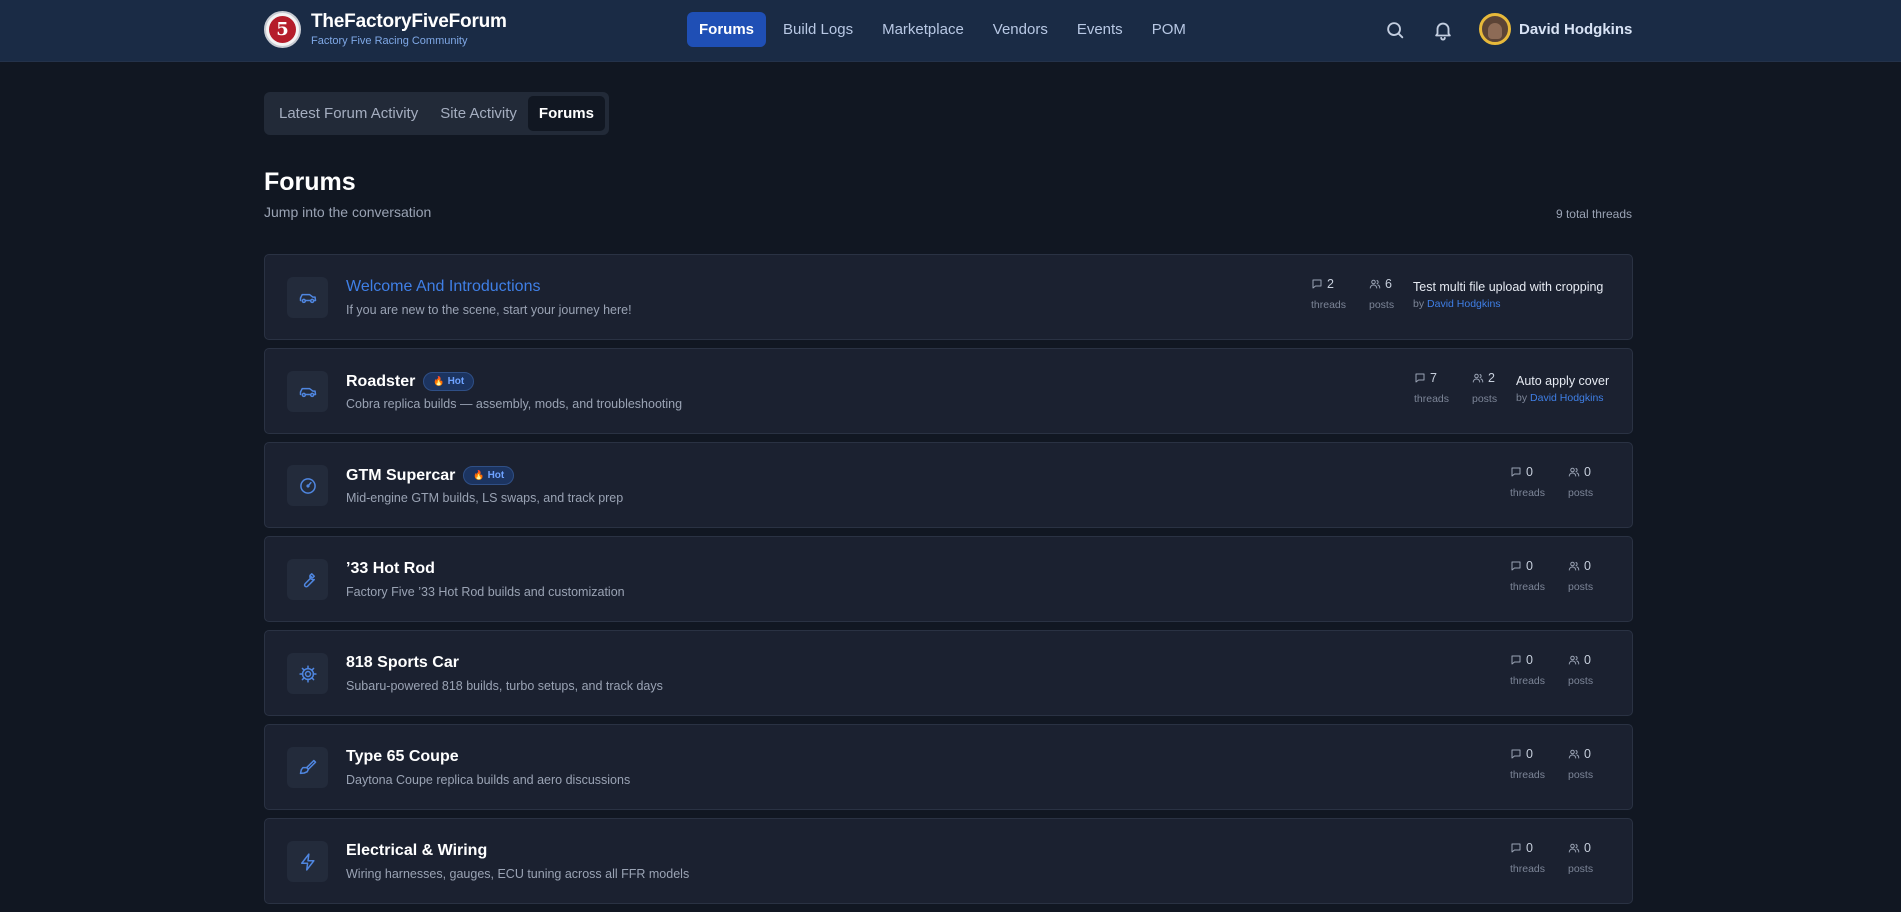  What do you see at coordinates (389, 41) in the screenshot?
I see `brand-subtitle: Factory Five Racing Community` at bounding box center [389, 41].